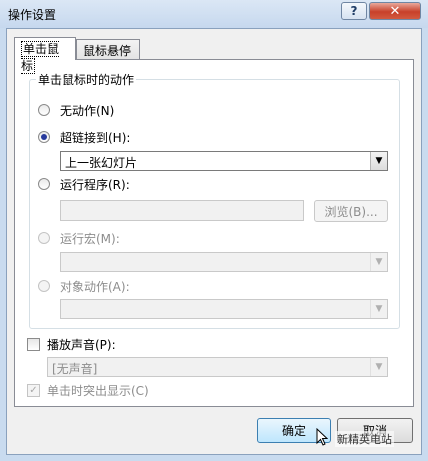 This screenshot has height=461, width=428. Describe the element at coordinates (224, 309) in the screenshot. I see `object-action-select: ▼` at that location.